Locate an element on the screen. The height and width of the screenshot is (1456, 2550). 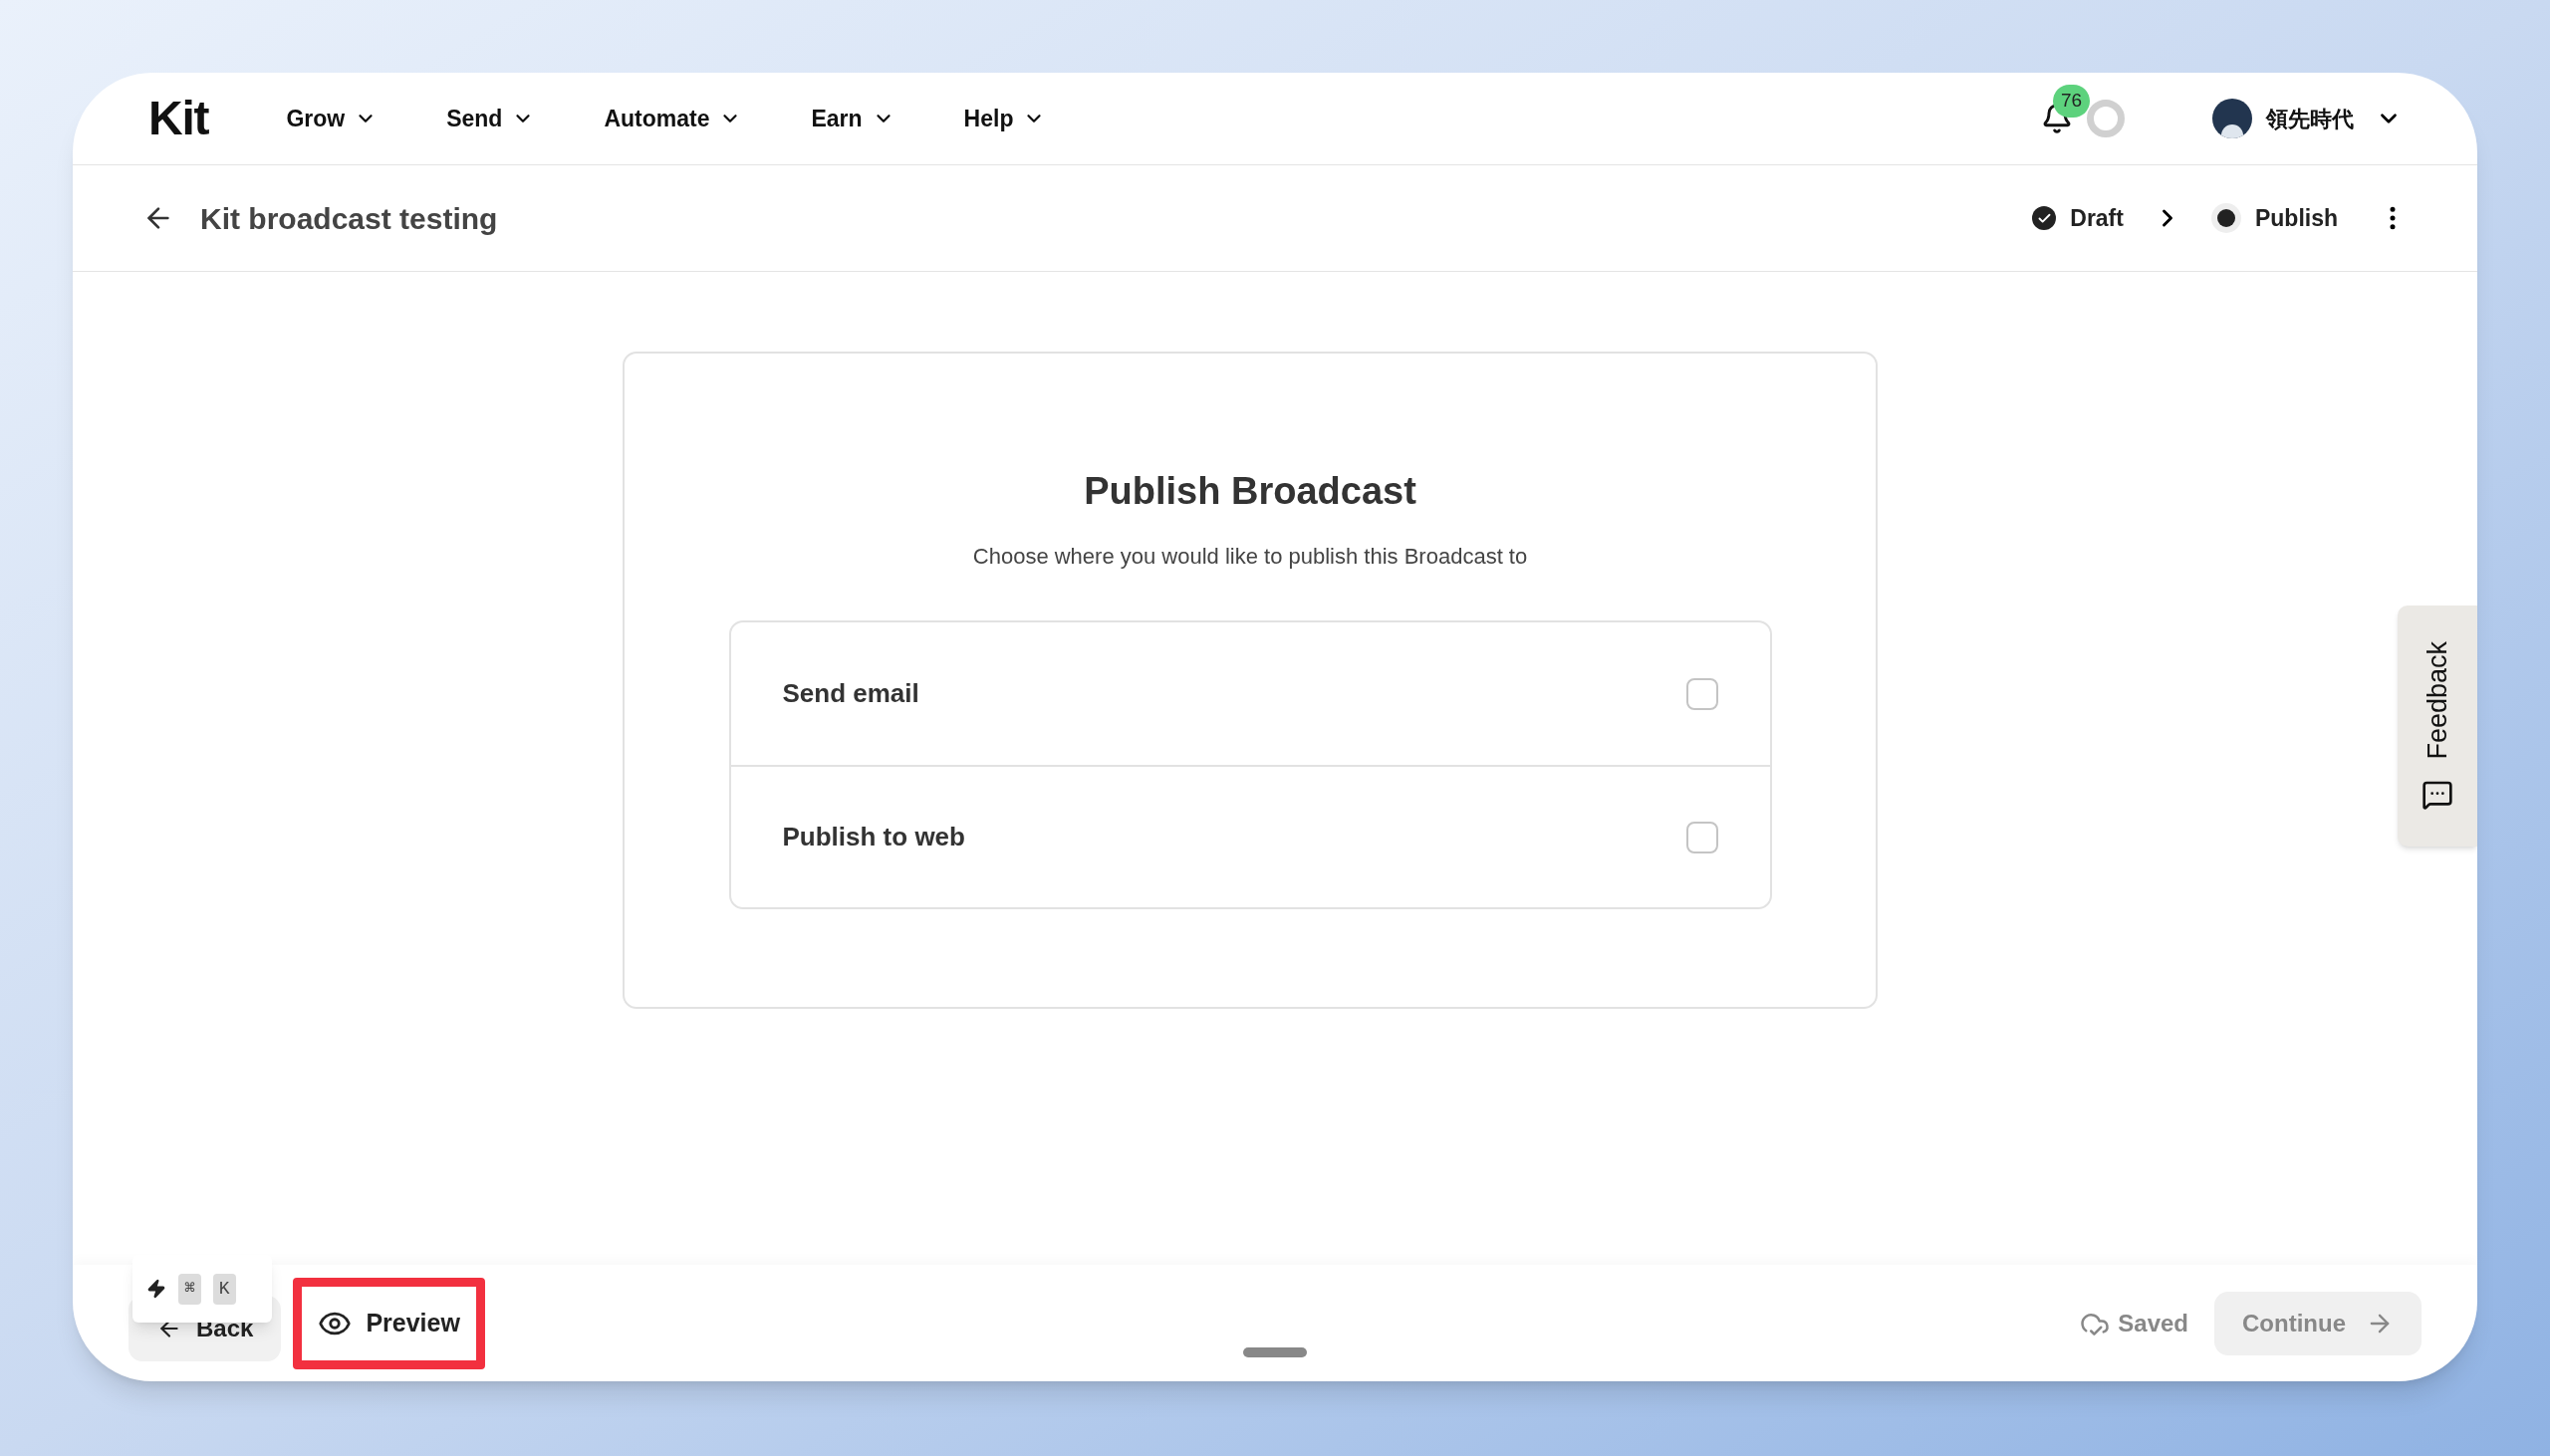
nav-menu: Automate is located at coordinates (673, 118).